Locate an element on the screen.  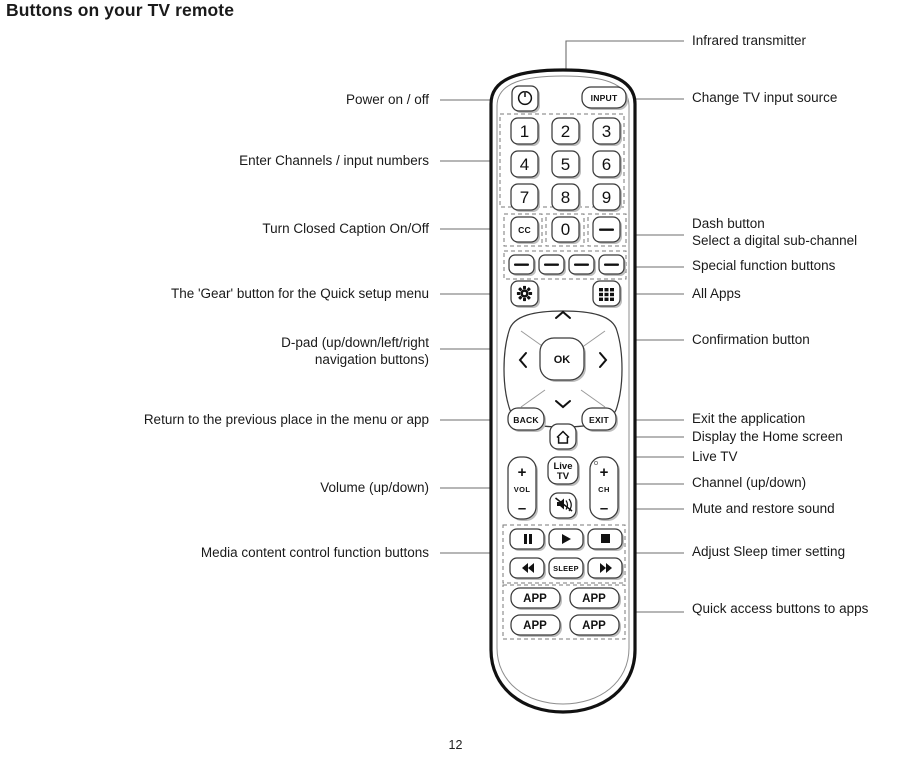
number-buttons: 1 2 3 4 5 6 7 8 9 is located at coordinates (566, 164).